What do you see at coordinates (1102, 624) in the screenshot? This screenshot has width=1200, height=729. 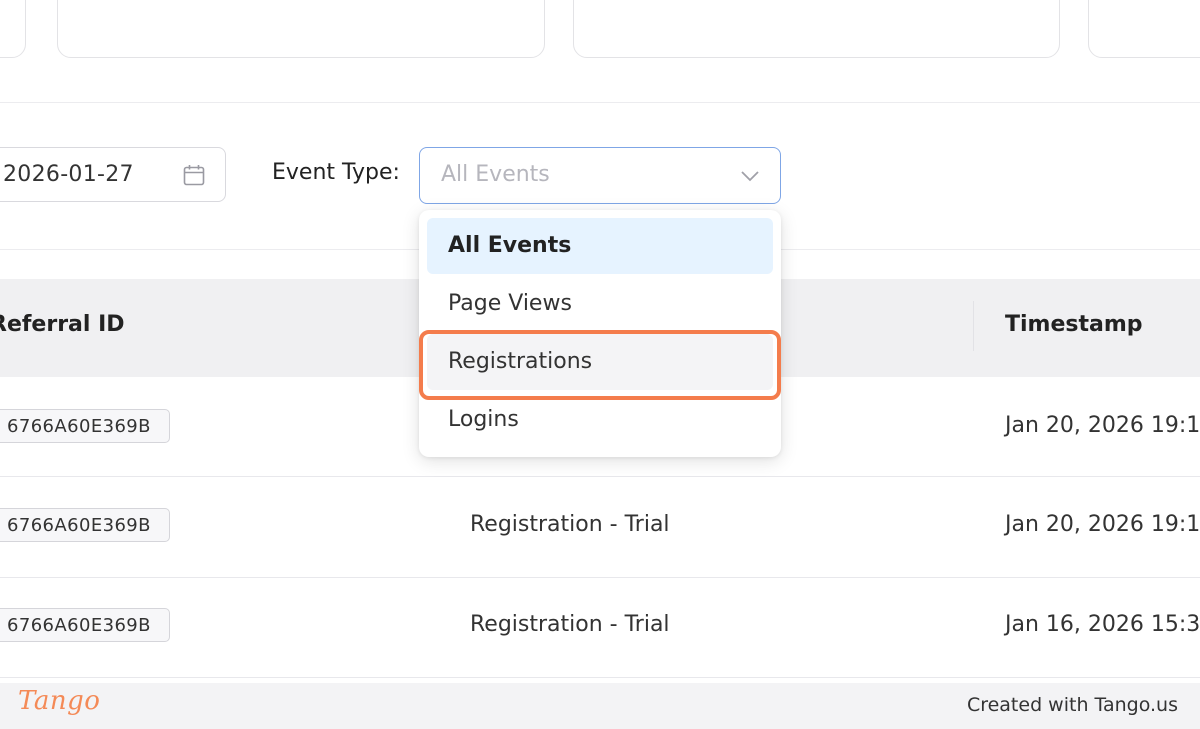 I see `timestamp-cell: Jan 16, 2026 15:3` at bounding box center [1102, 624].